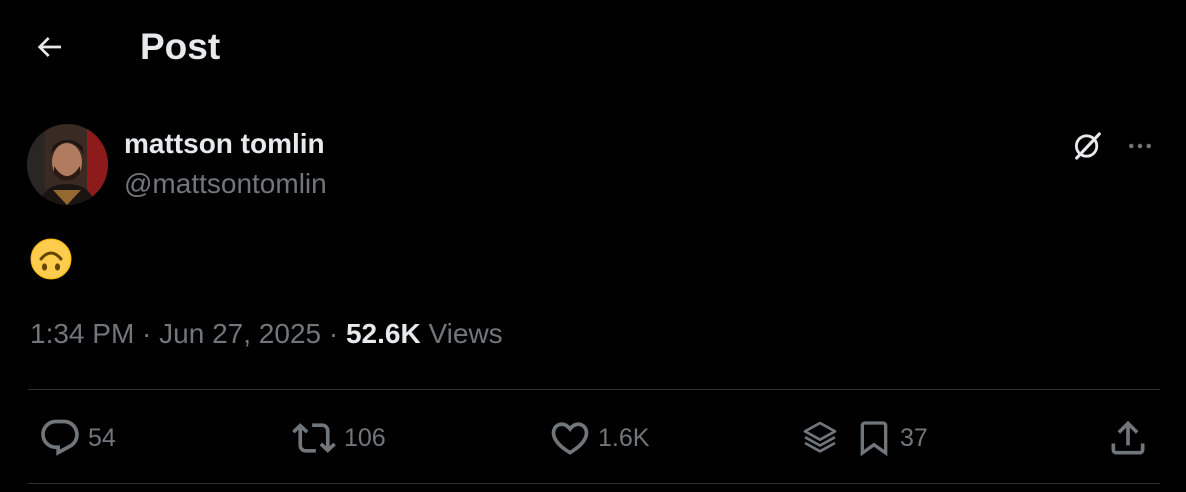  What do you see at coordinates (82, 333) in the screenshot?
I see `post-time: 1:34 PM` at bounding box center [82, 333].